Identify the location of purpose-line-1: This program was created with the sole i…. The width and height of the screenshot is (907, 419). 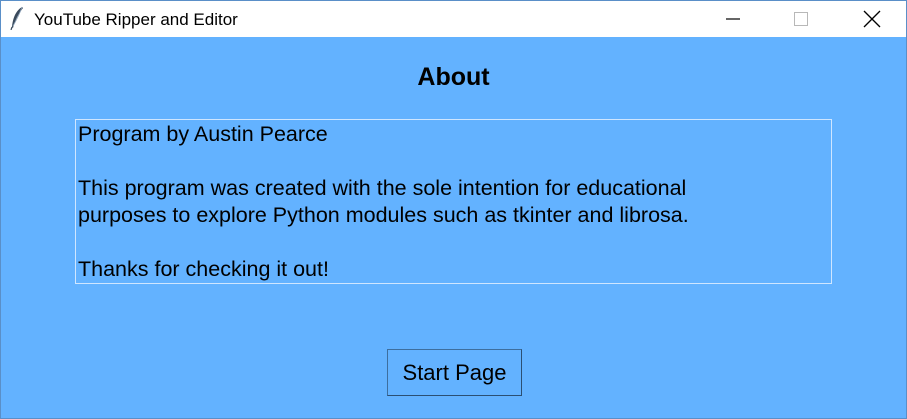
(382, 188).